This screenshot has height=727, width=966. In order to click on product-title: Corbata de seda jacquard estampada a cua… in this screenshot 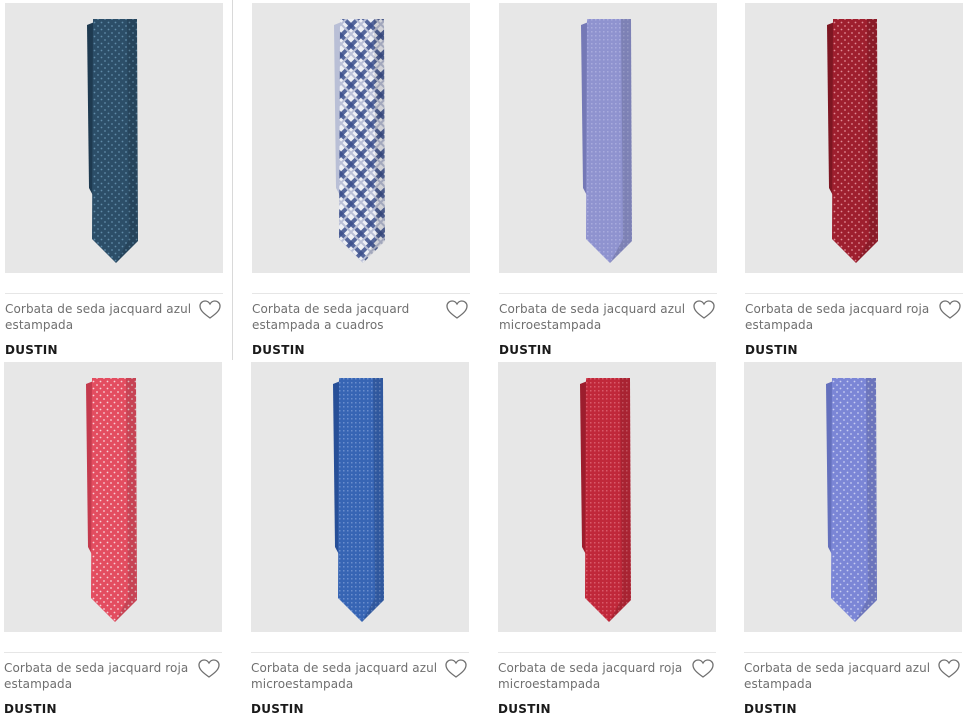, I will do `click(347, 317)`.